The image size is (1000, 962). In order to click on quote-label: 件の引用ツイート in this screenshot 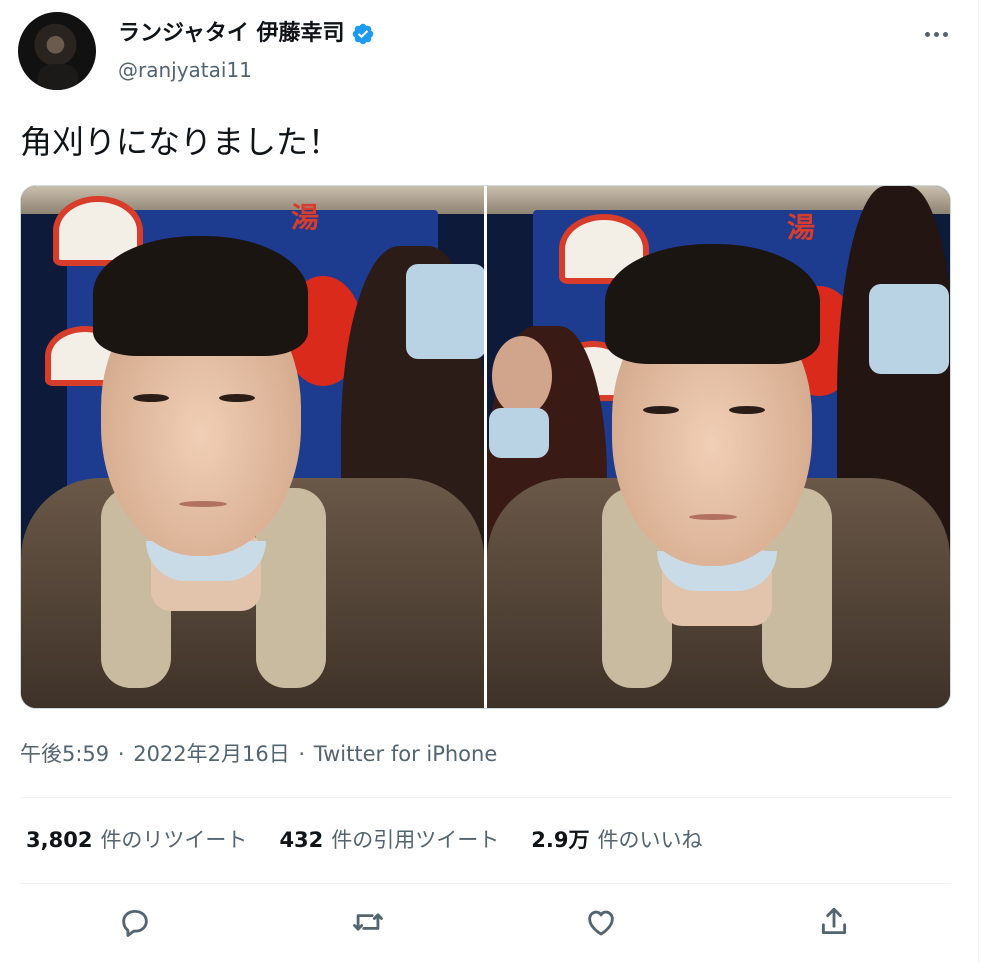, I will do `click(415, 840)`.